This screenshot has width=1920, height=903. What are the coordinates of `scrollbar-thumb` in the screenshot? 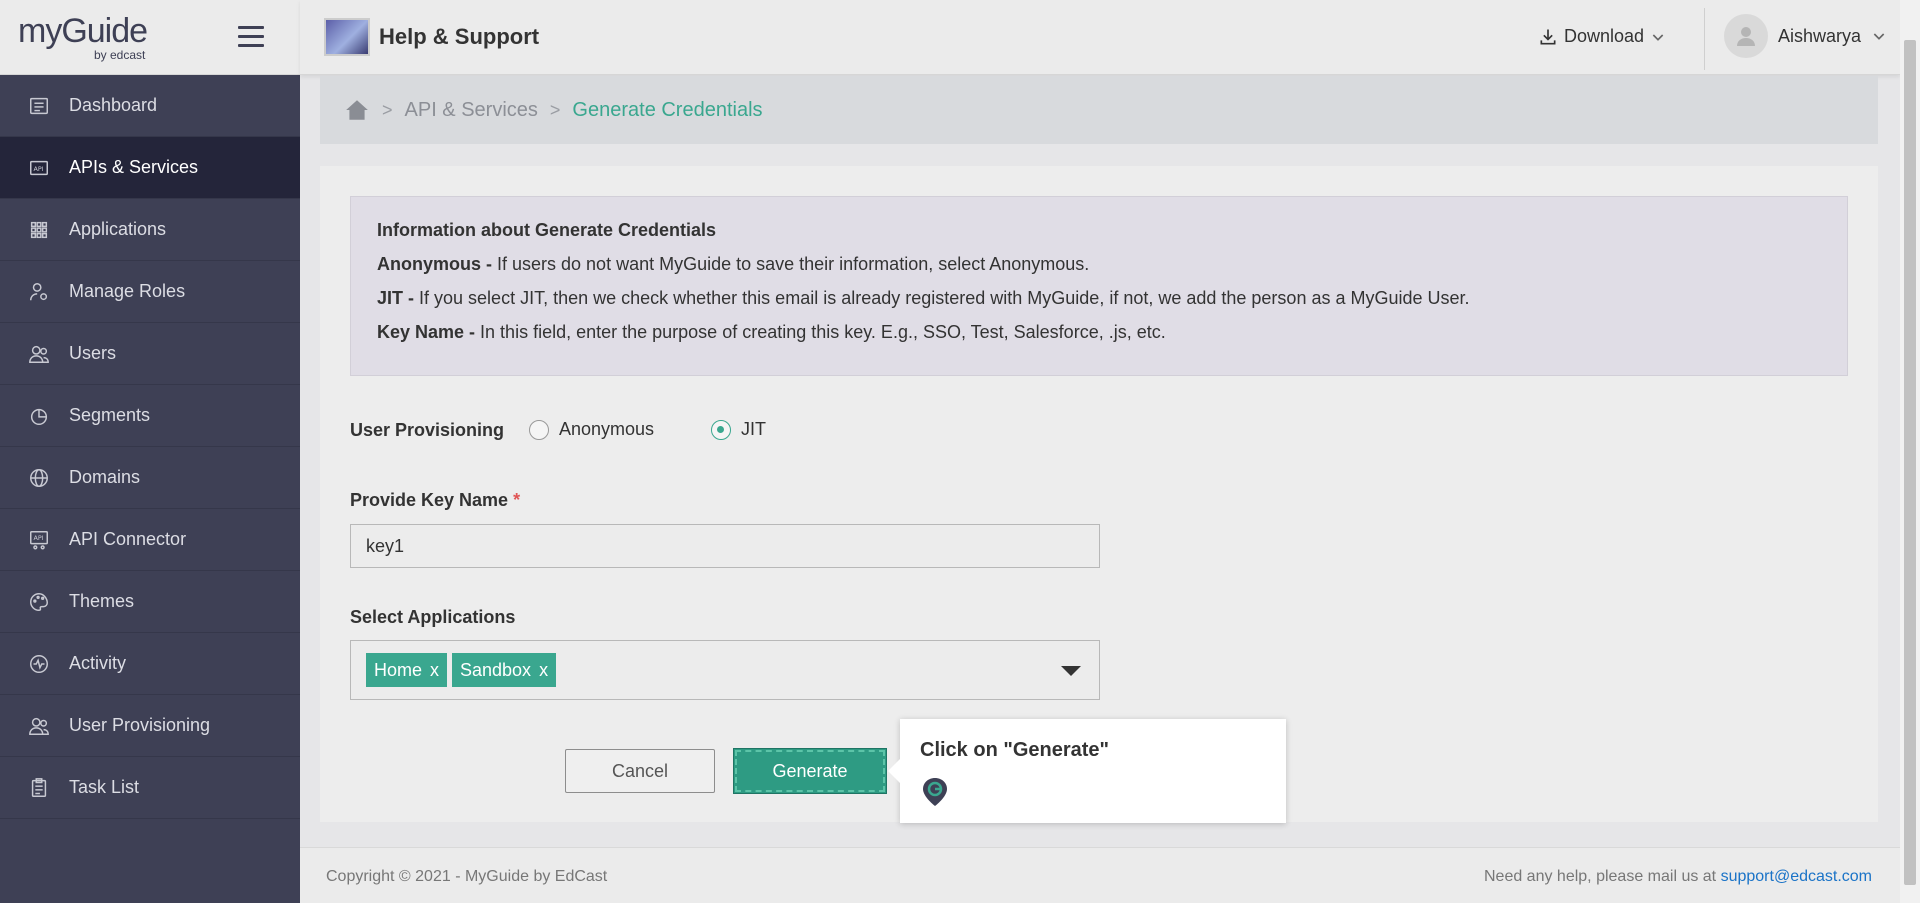 It's located at (1910, 462).